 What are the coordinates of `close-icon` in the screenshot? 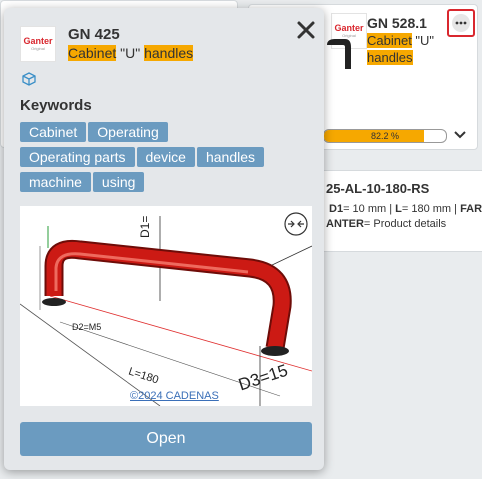 It's located at (306, 30).